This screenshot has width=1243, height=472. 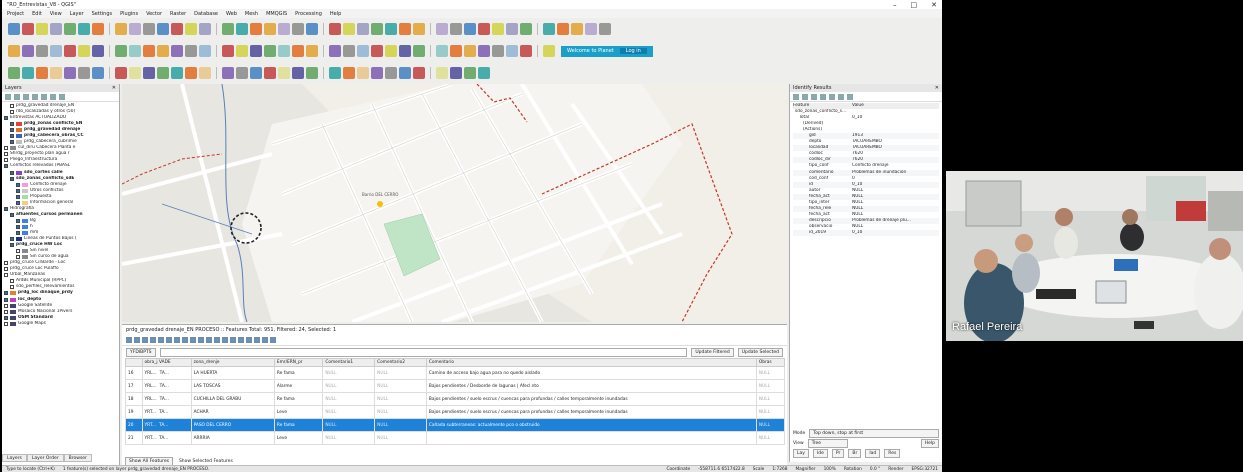 I want to click on digitize-icon, so click(x=298, y=51).